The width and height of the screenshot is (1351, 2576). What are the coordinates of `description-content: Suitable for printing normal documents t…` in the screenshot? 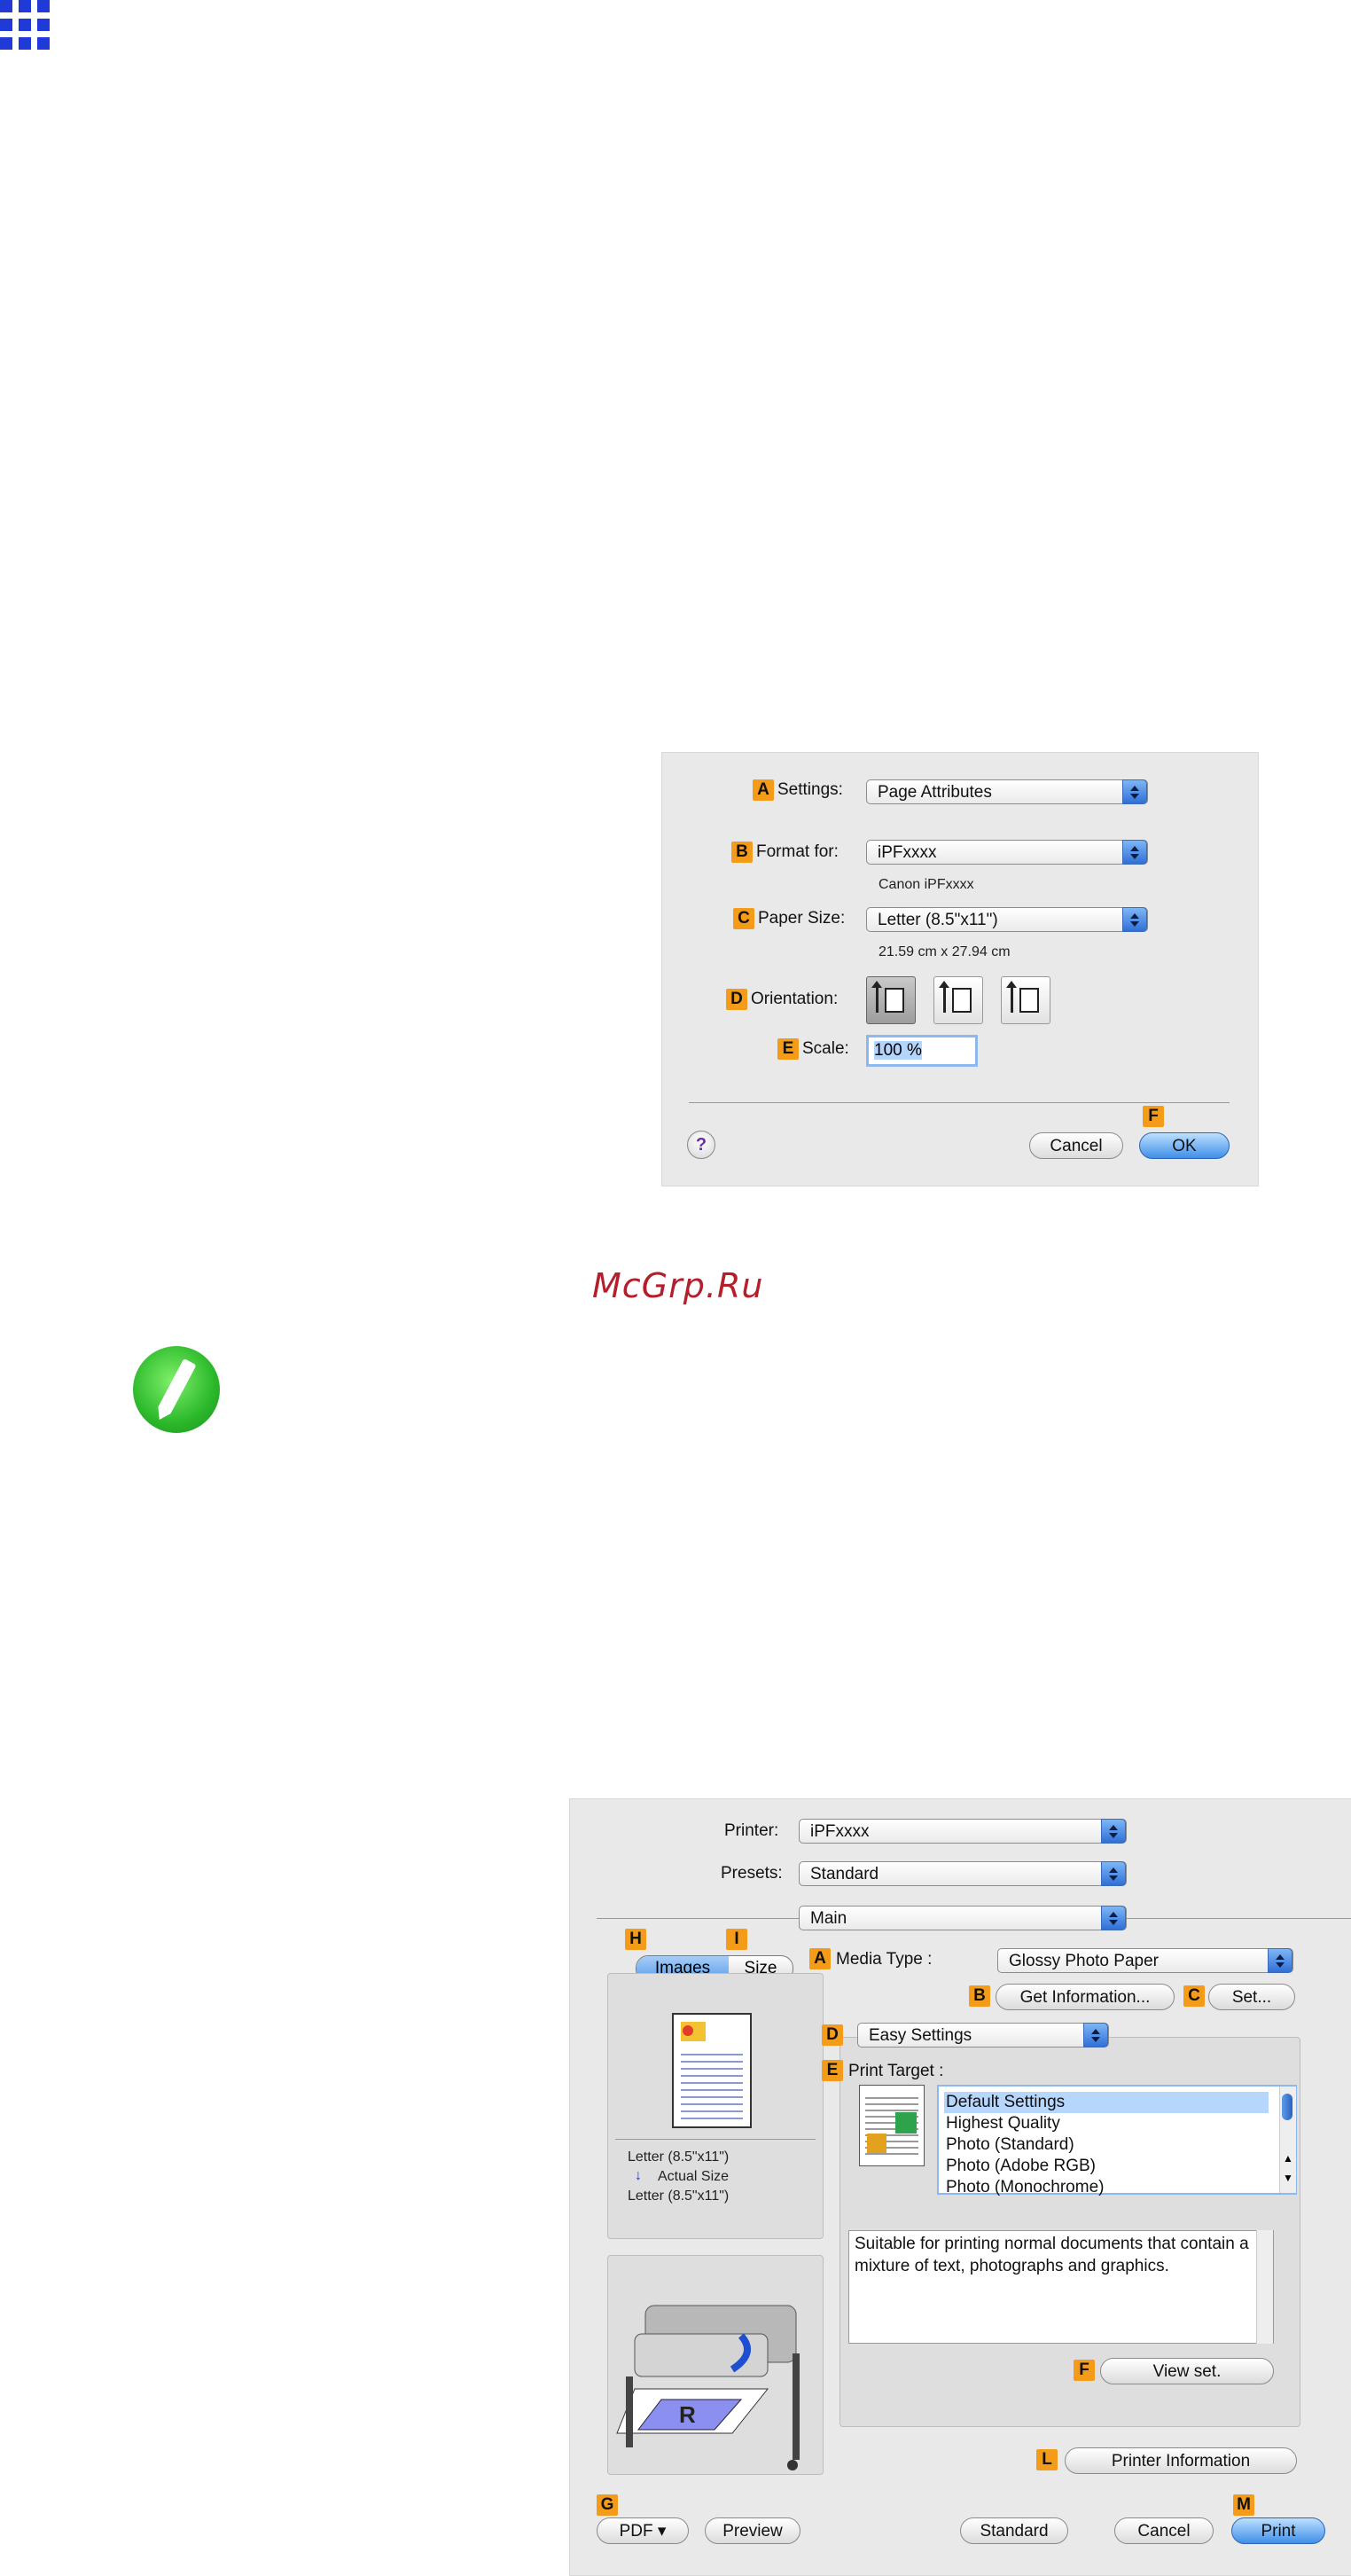 It's located at (1052, 2255).